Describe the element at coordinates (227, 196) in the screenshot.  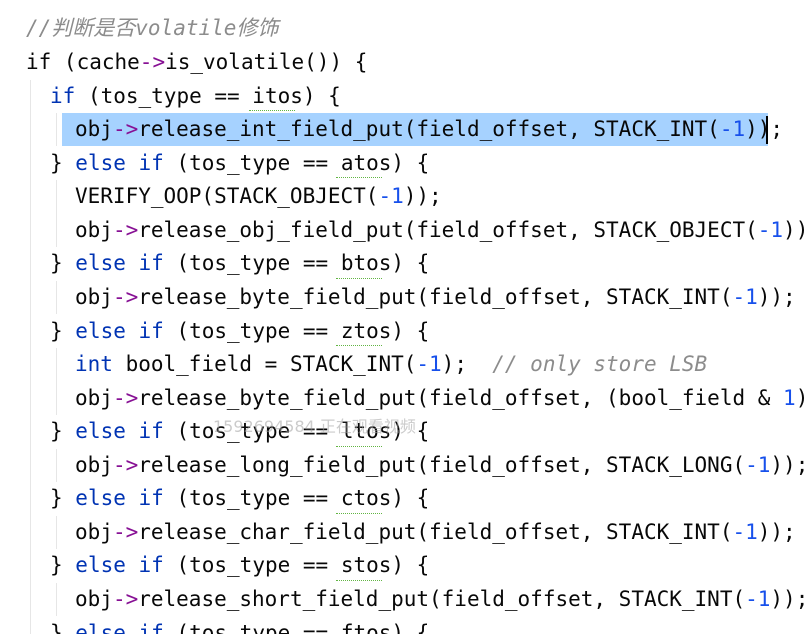
I see `code-token: VERIFY_OOP(STACK_OBJECT(` at that location.